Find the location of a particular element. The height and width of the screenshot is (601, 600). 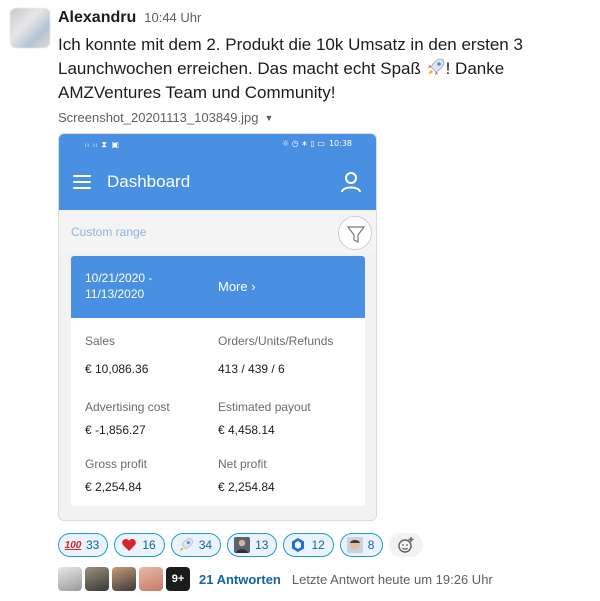

hundred-points-icon: 100 is located at coordinates (73, 545).